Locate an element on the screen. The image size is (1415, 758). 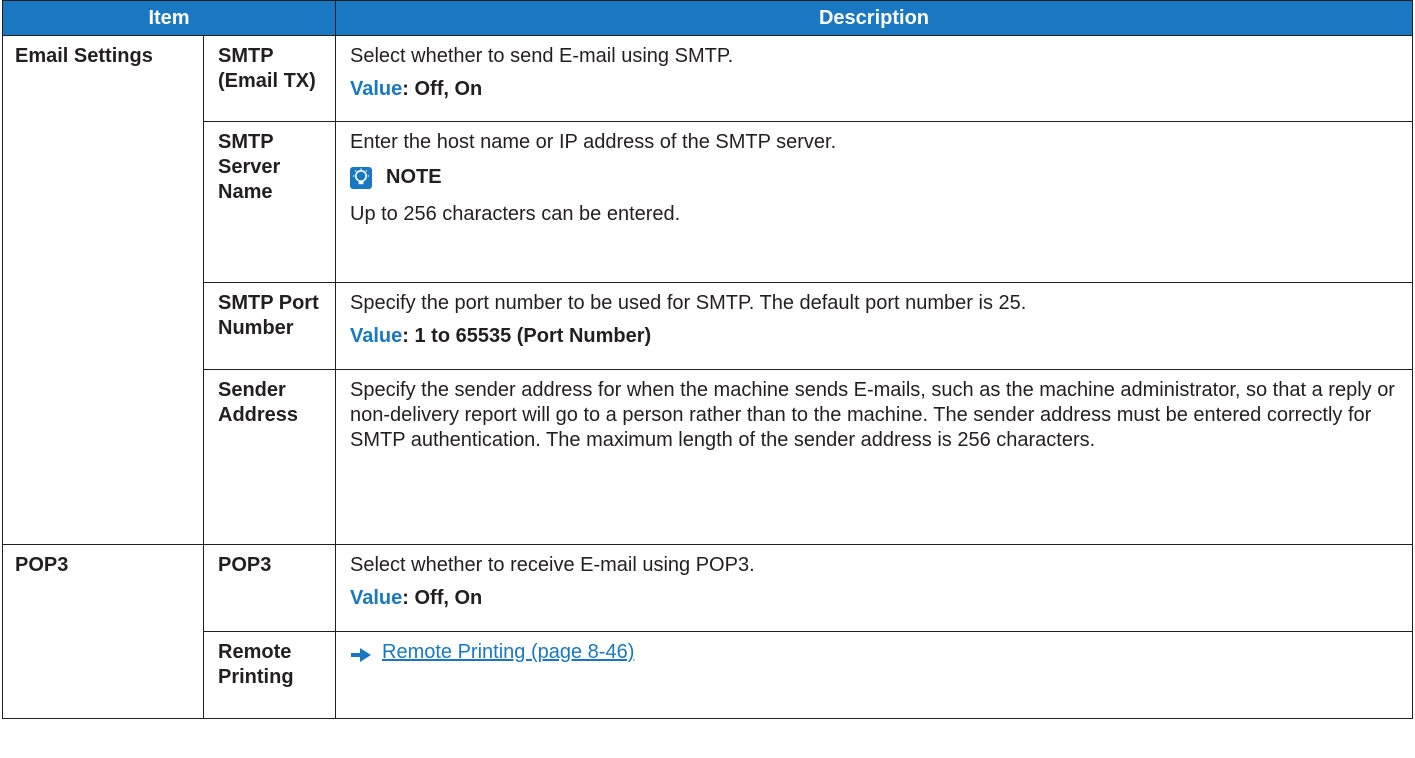
table-header-row: Item Description is located at coordinates (707, 18).